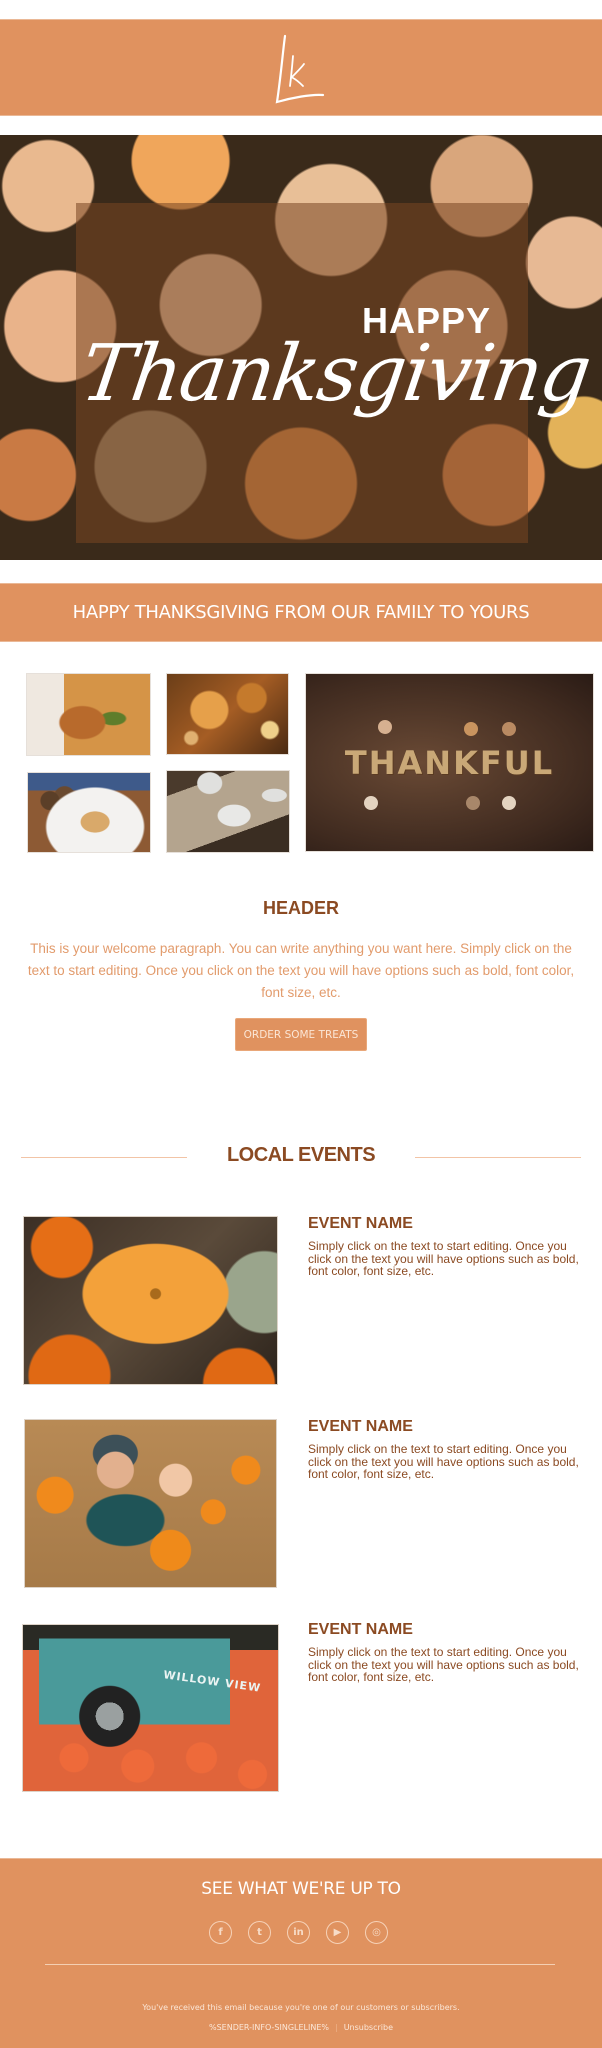 The height and width of the screenshot is (2048, 602). I want to click on linkedin-icon: in, so click(298, 1932).